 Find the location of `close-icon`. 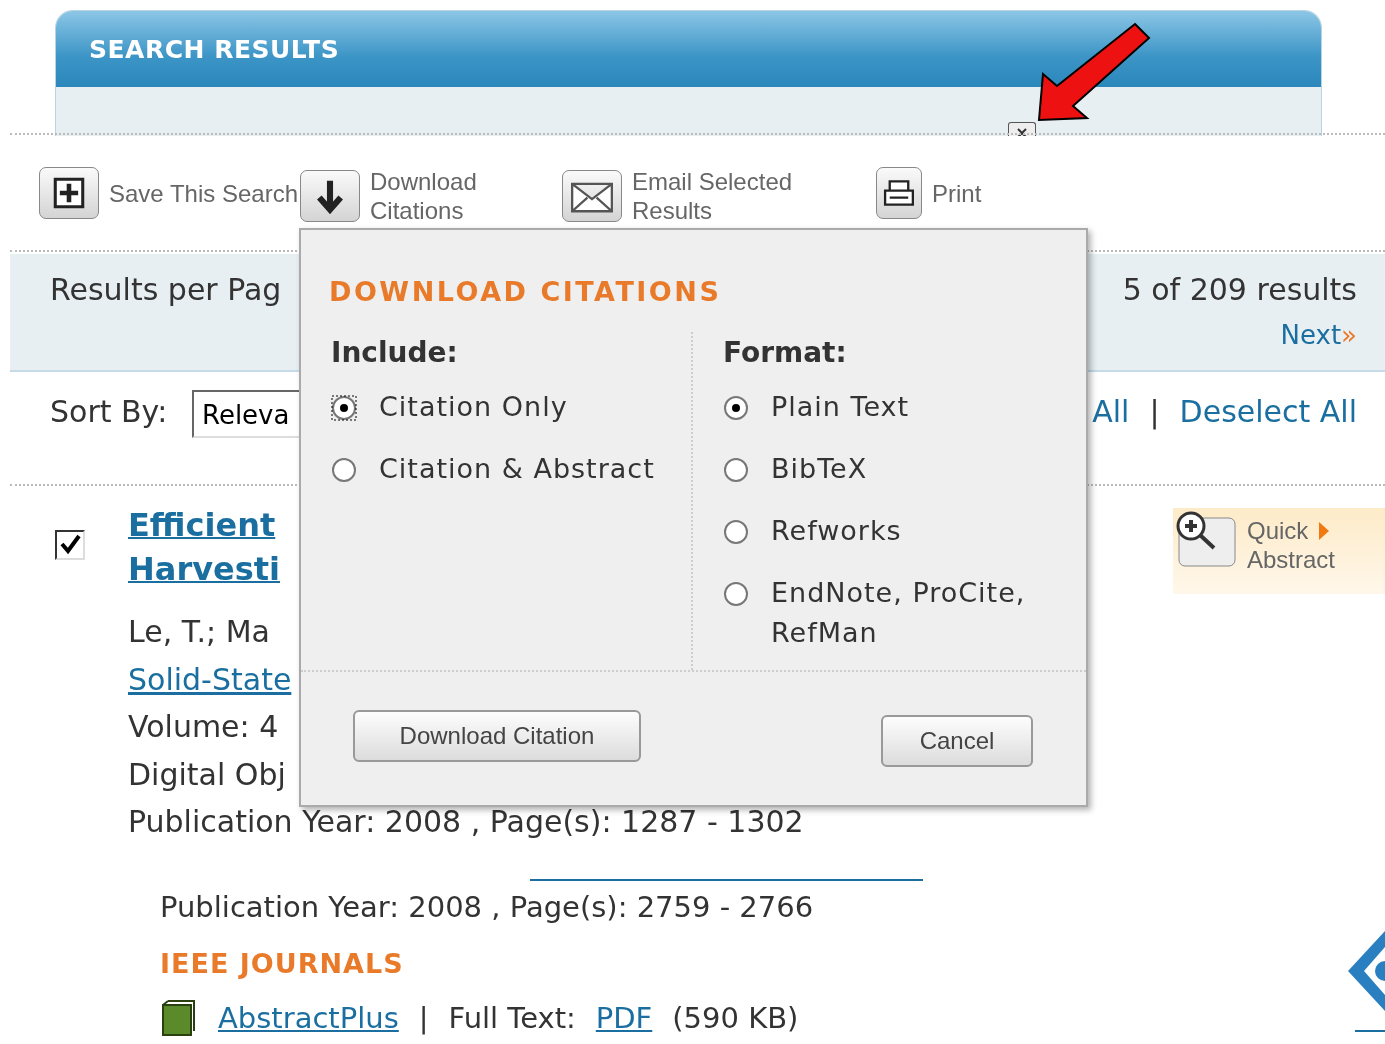

close-icon is located at coordinates (1022, 129).